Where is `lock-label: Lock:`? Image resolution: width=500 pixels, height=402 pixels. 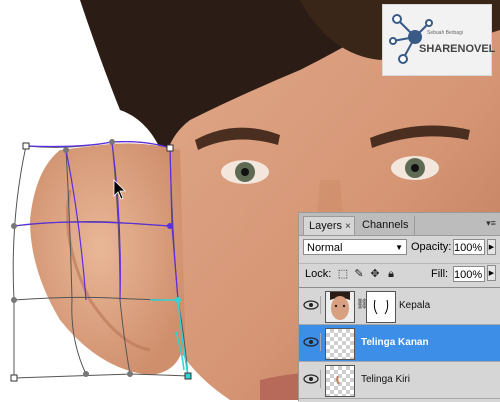 lock-label: Lock: is located at coordinates (318, 274).